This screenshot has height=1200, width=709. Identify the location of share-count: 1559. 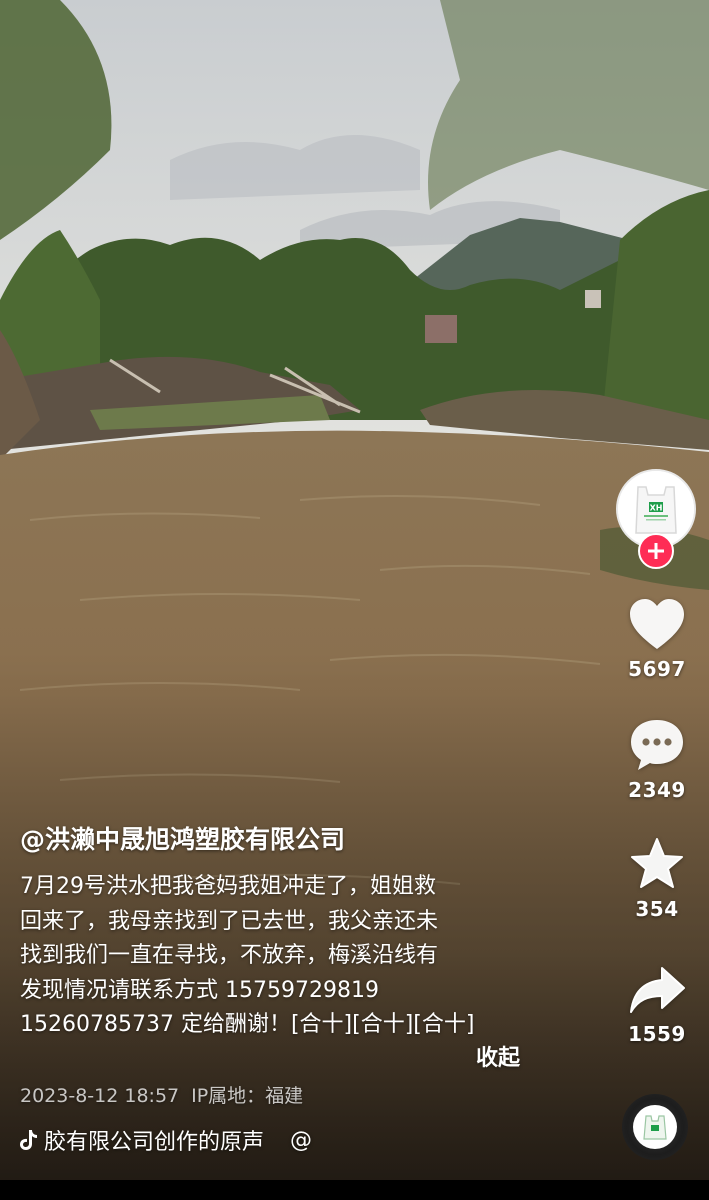
(657, 1034).